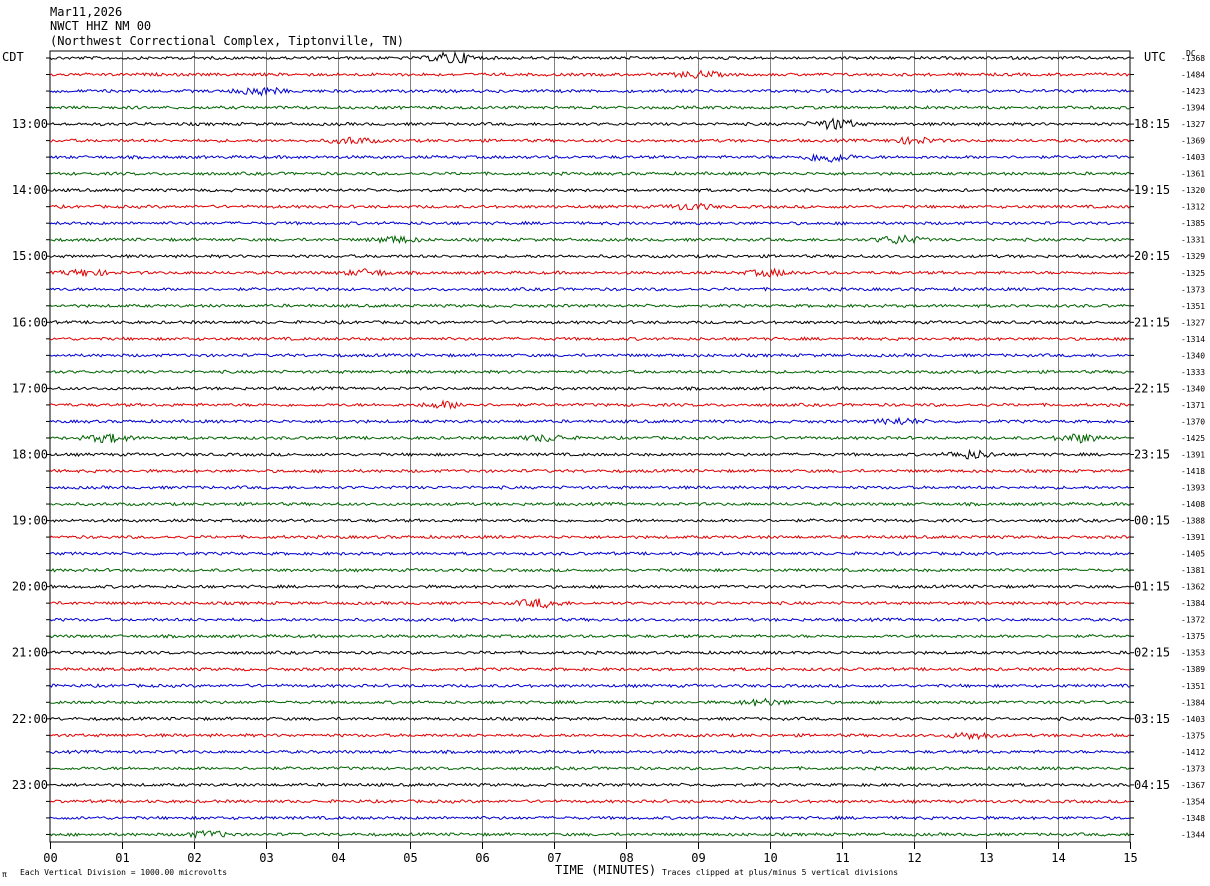  I want to click on dc-offset-label: -1393, so click(1193, 488).